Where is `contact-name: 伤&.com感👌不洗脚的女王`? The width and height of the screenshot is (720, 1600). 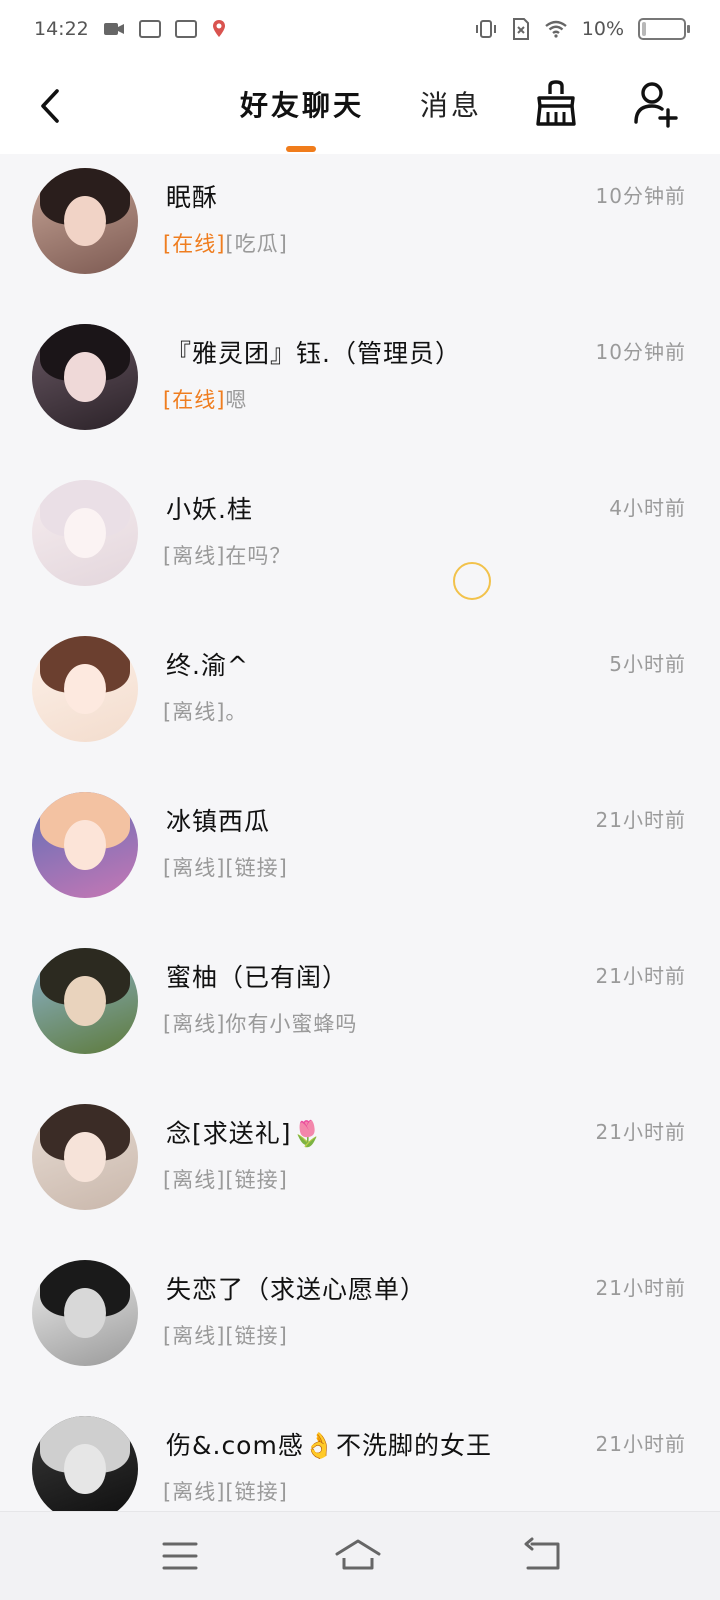 contact-name: 伤&.com感👌不洗脚的女王 is located at coordinates (329, 1445).